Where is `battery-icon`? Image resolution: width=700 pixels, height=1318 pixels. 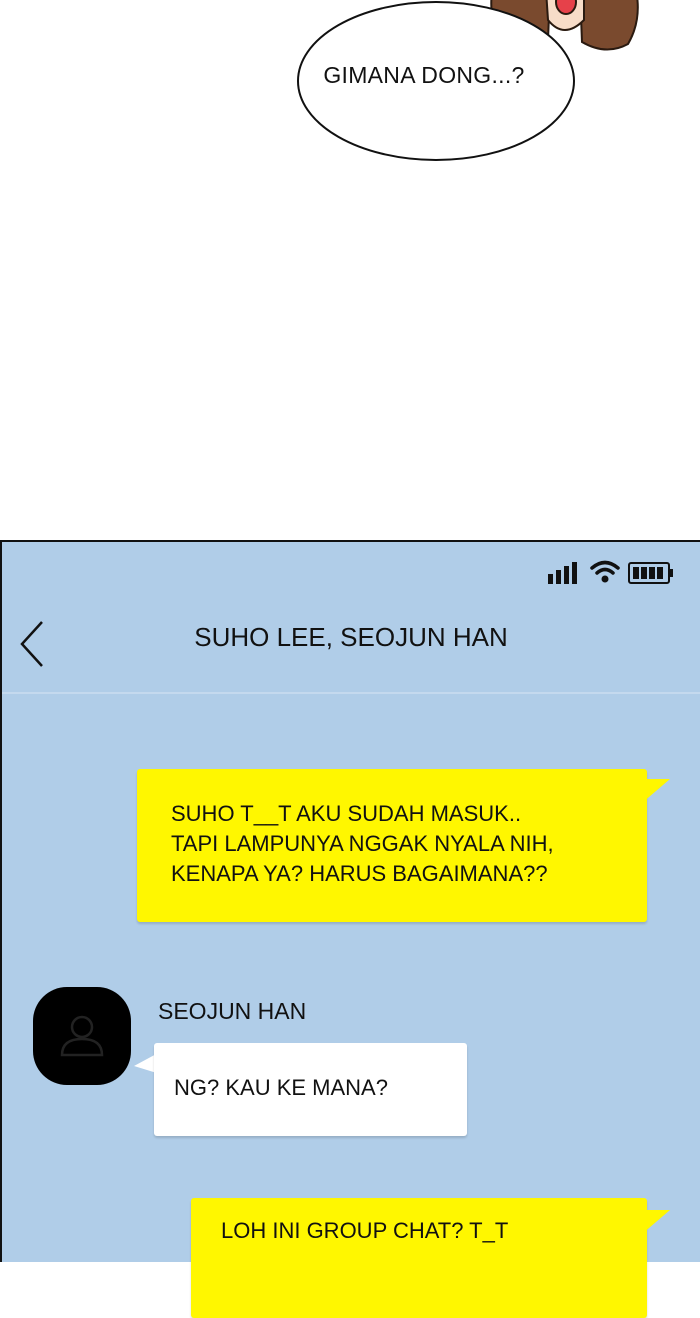
battery-icon is located at coordinates (650, 573).